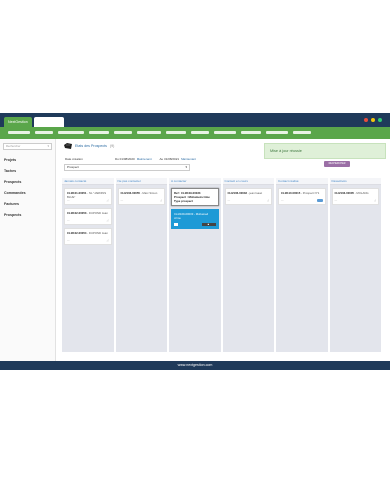  I want to click on prospect-card: CLI2102-00054 - DUPOND Jean — ◿, so click(88, 236).